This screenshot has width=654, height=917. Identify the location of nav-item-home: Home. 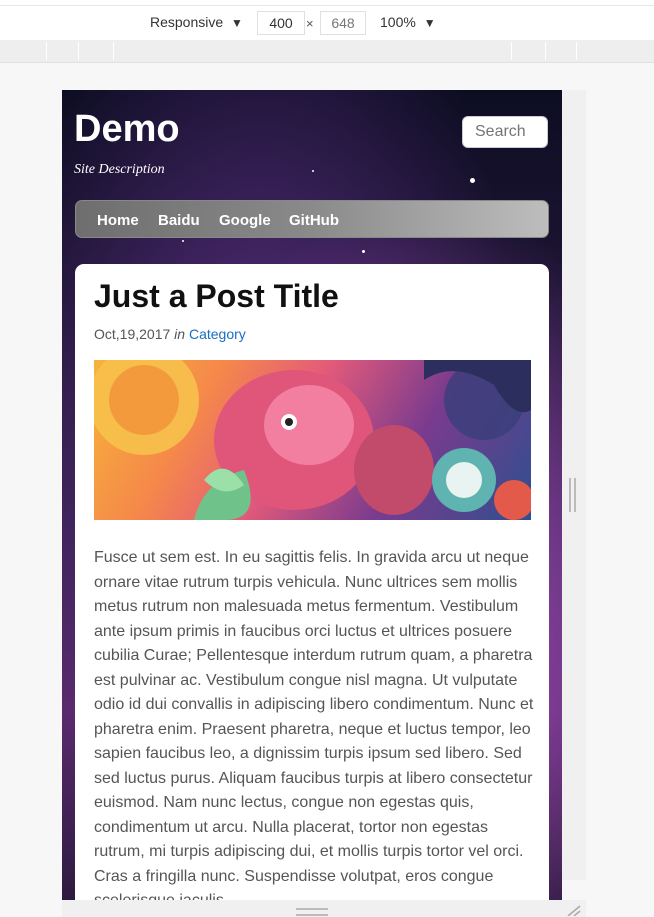
(118, 220).